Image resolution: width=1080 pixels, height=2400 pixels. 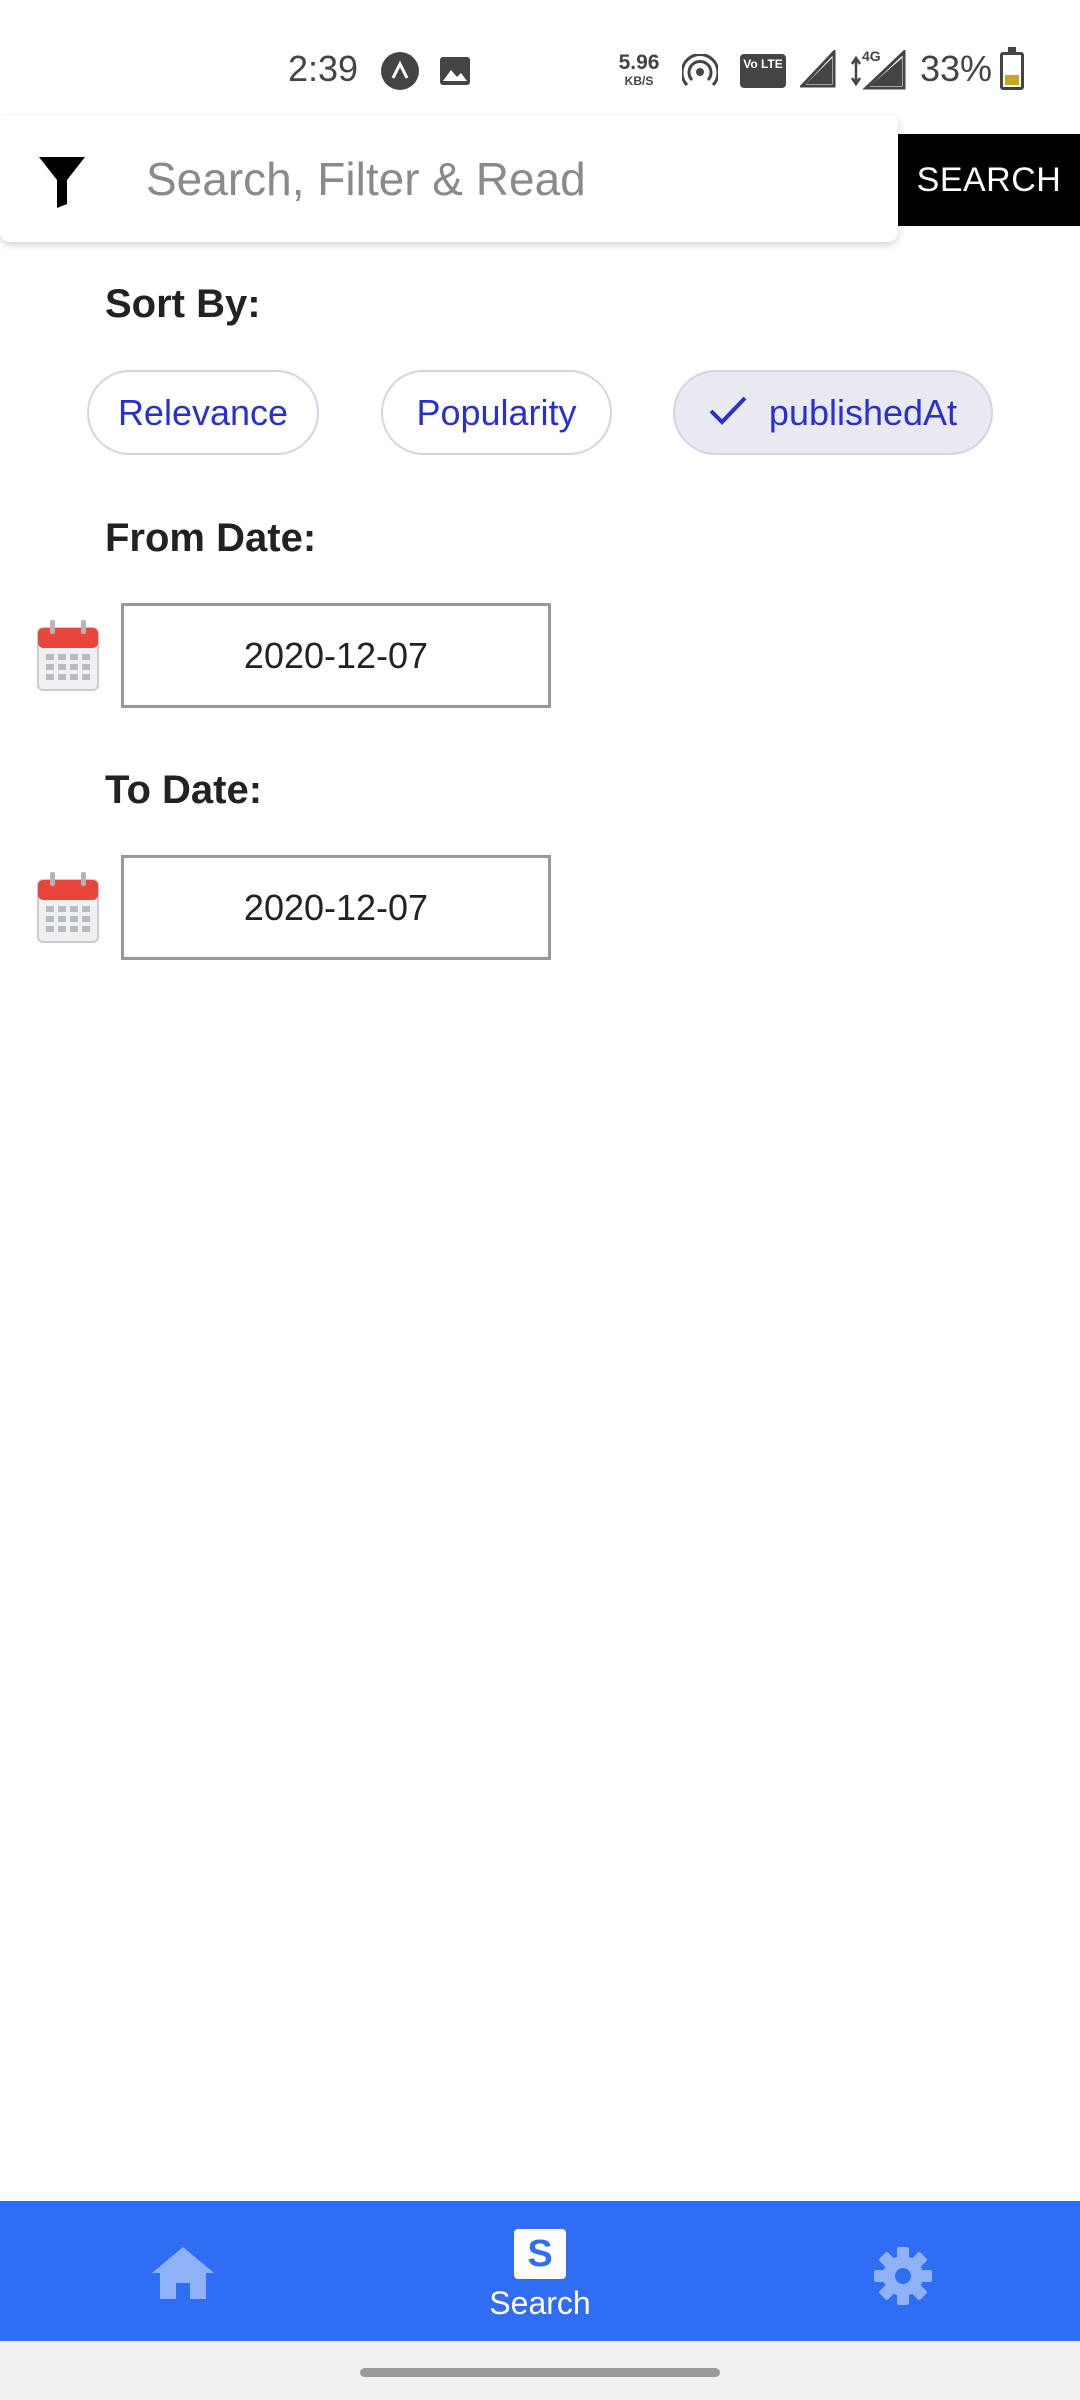 I want to click on app-notification-icon, so click(x=400, y=71).